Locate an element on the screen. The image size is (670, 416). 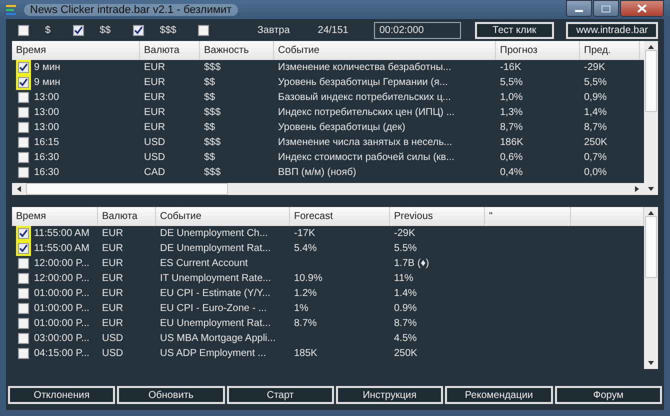
table-cell: -29K is located at coordinates (405, 233).